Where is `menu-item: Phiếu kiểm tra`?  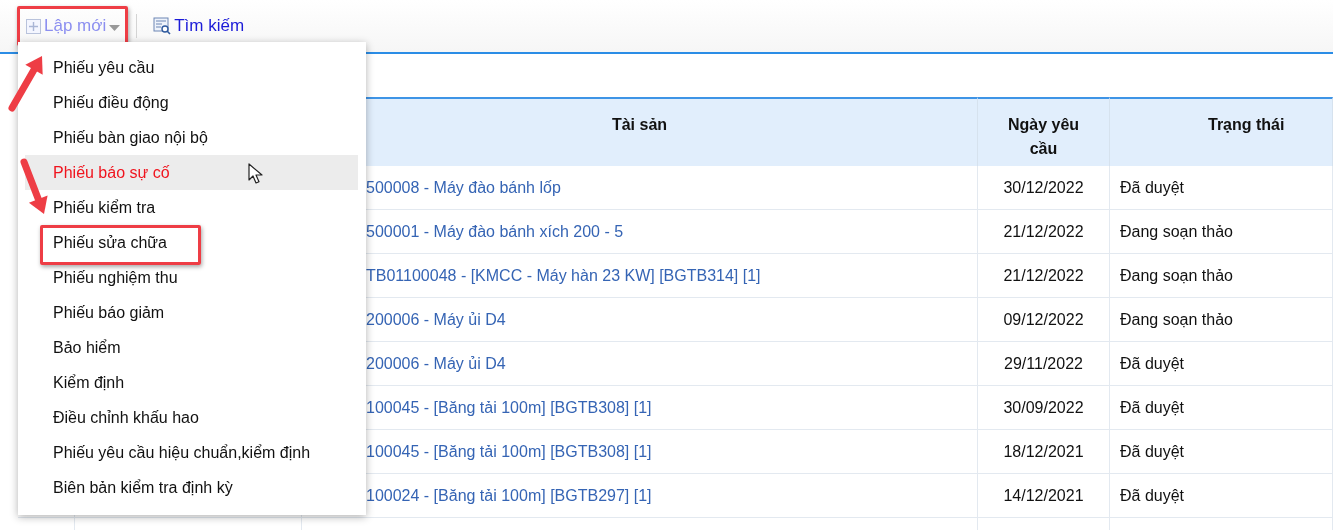 menu-item: Phiếu kiểm tra is located at coordinates (191, 207).